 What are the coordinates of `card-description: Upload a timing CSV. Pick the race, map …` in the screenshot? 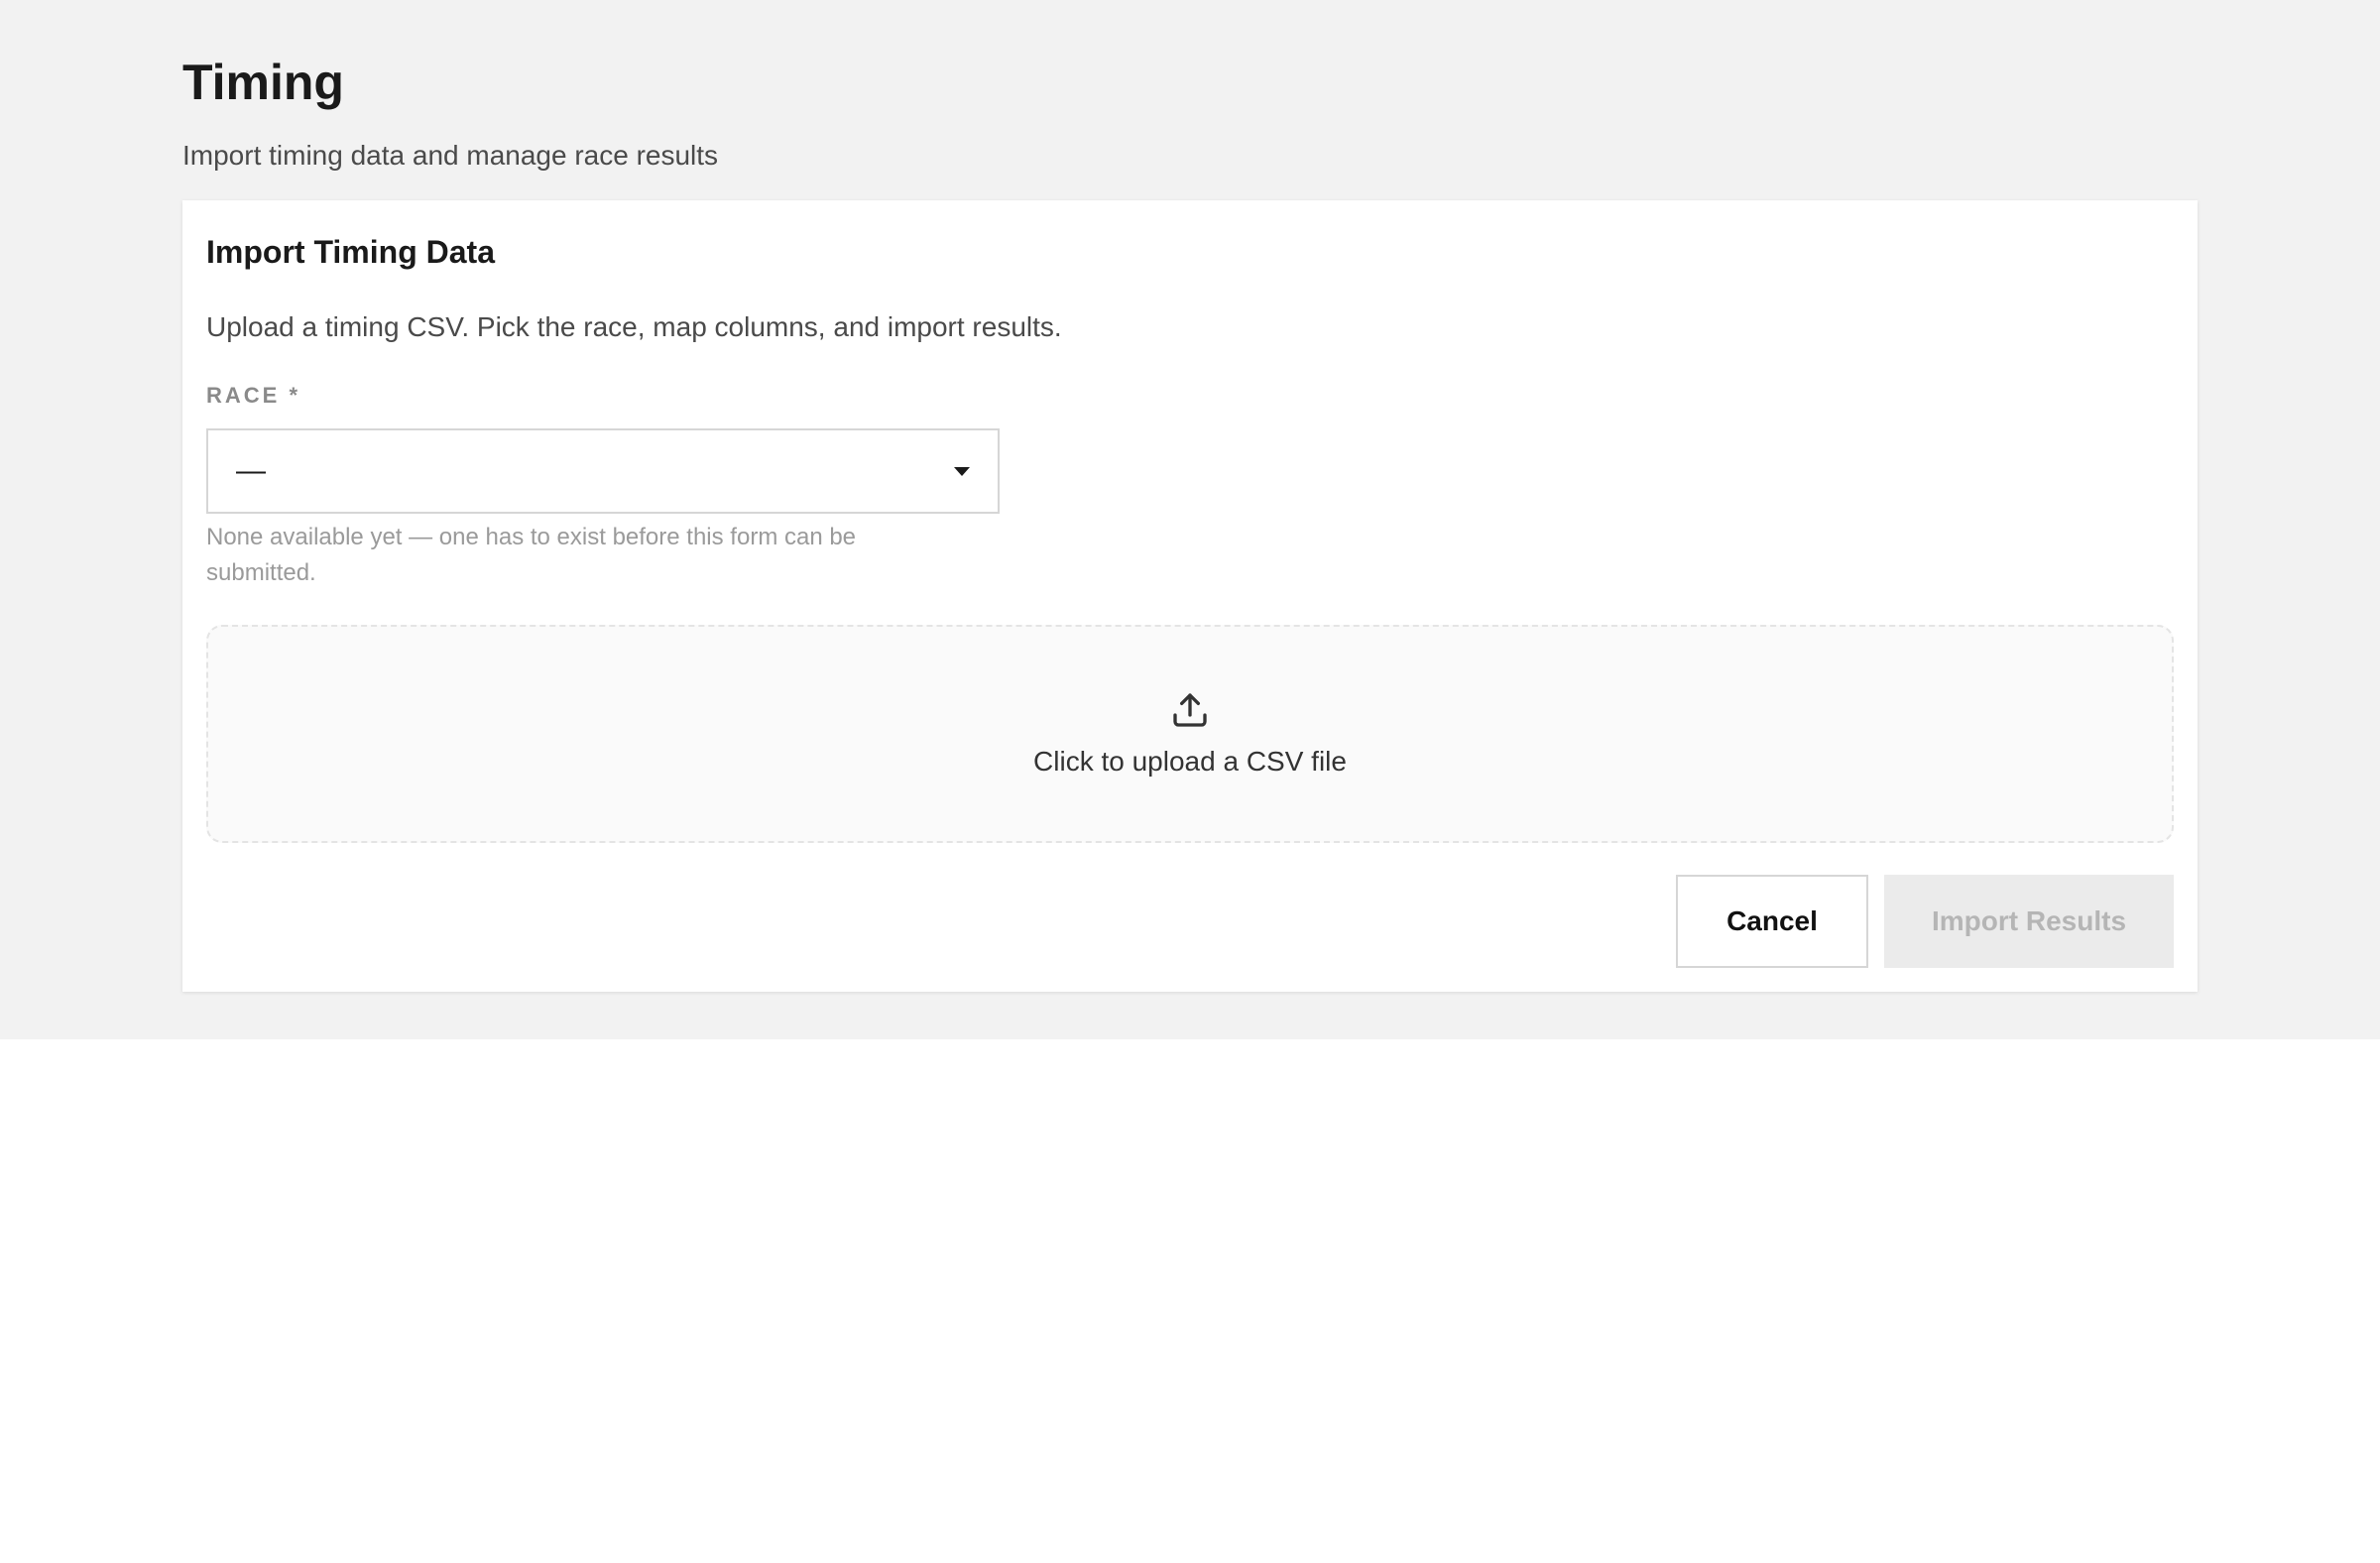 It's located at (634, 326).